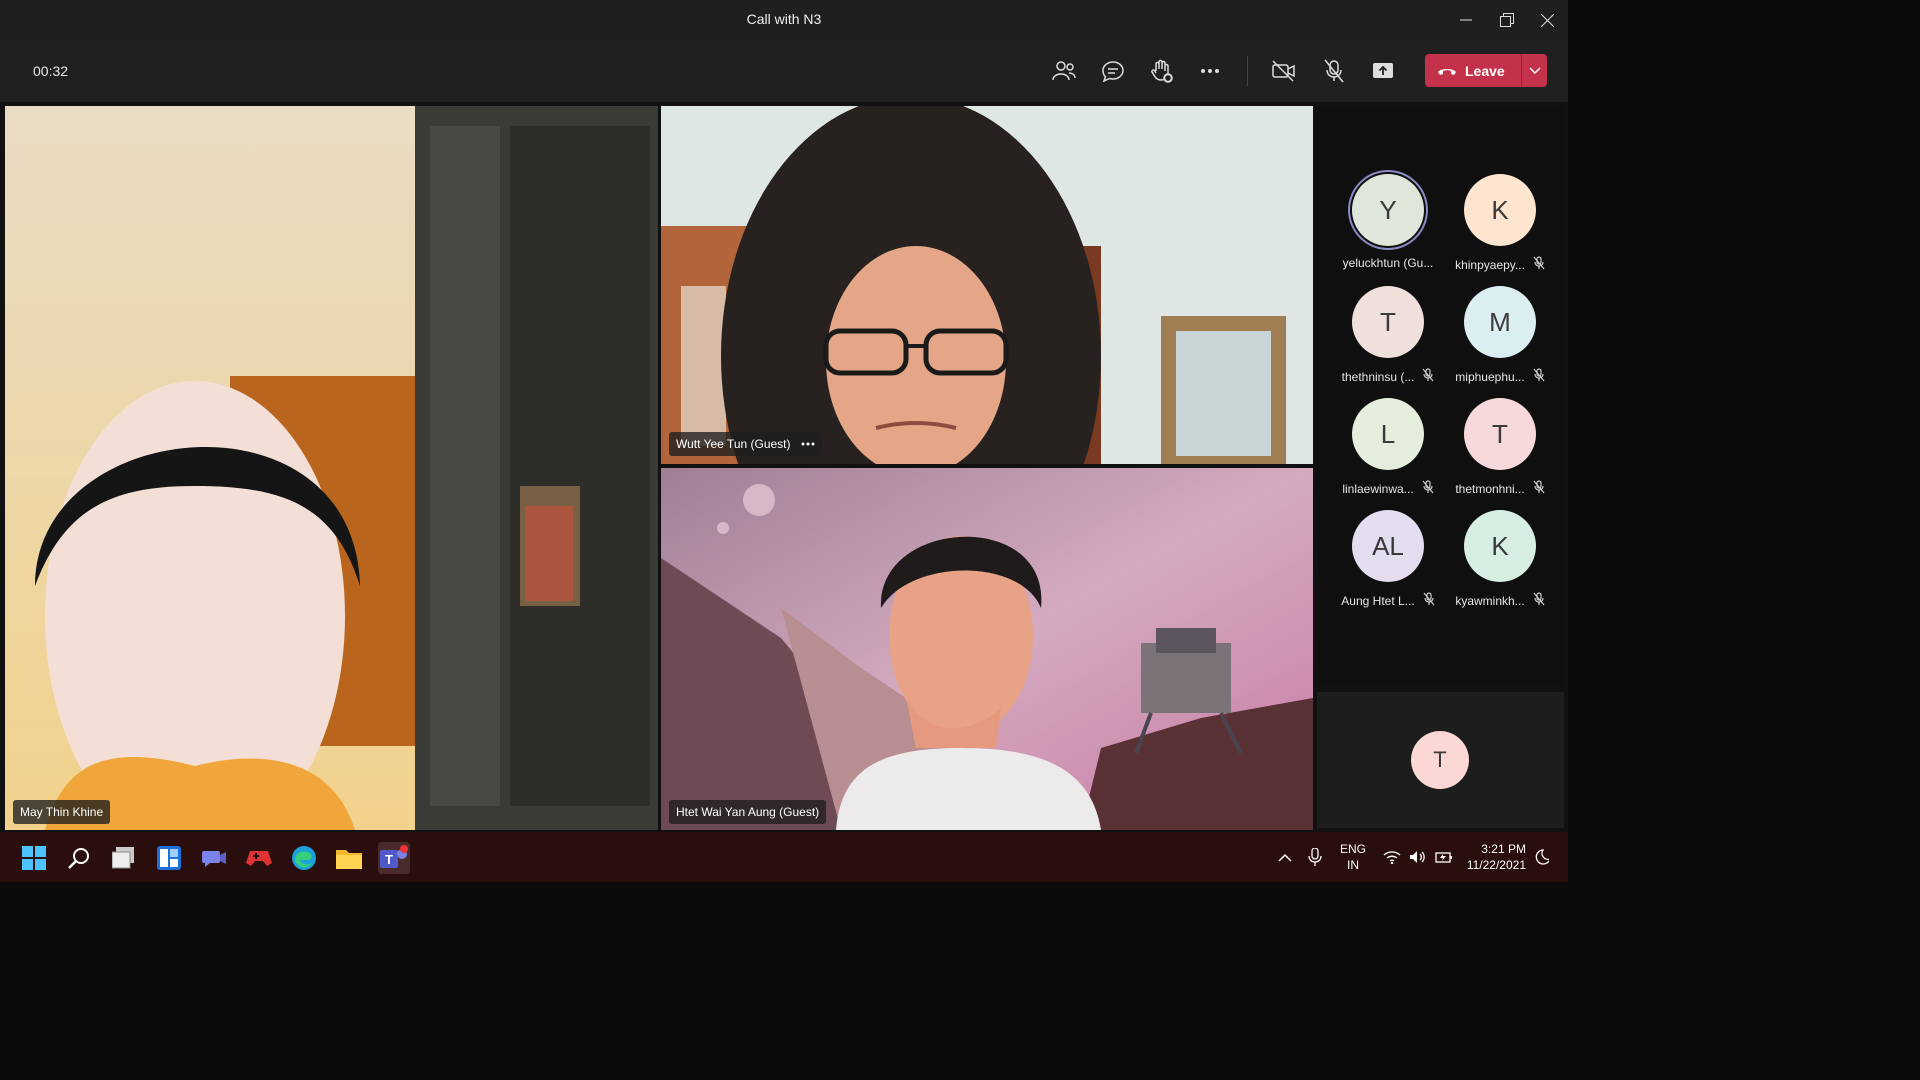 The image size is (1920, 1080). I want to click on mic-toggle-button, so click(1334, 71).